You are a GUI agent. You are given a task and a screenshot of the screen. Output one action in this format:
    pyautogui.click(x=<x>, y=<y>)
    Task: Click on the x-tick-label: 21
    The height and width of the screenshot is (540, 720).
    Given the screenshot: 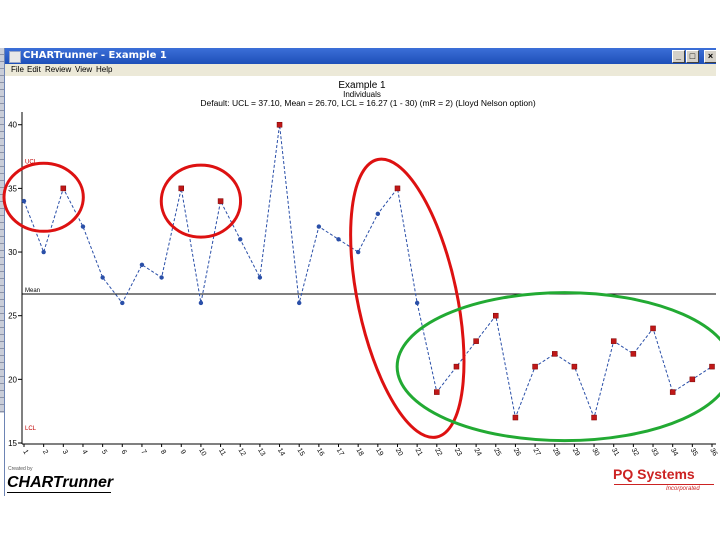 What is the action you would take?
    pyautogui.click(x=418, y=452)
    